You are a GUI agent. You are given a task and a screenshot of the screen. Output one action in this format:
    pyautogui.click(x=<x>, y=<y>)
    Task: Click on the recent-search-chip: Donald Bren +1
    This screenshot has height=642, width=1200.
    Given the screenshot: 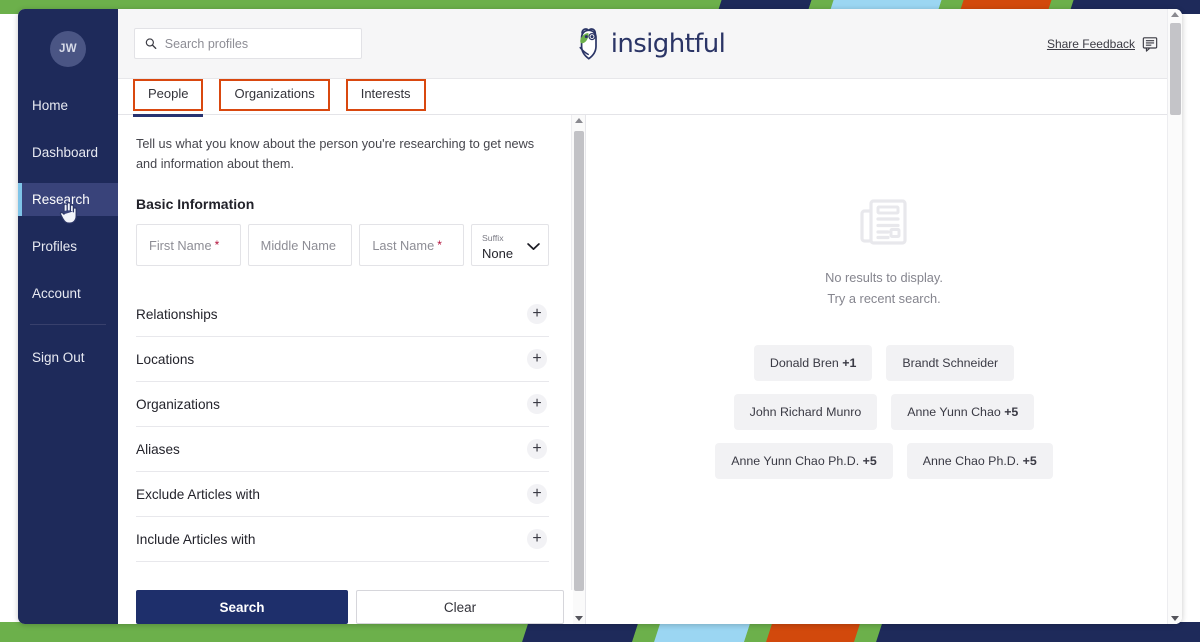 What is the action you would take?
    pyautogui.click(x=813, y=363)
    